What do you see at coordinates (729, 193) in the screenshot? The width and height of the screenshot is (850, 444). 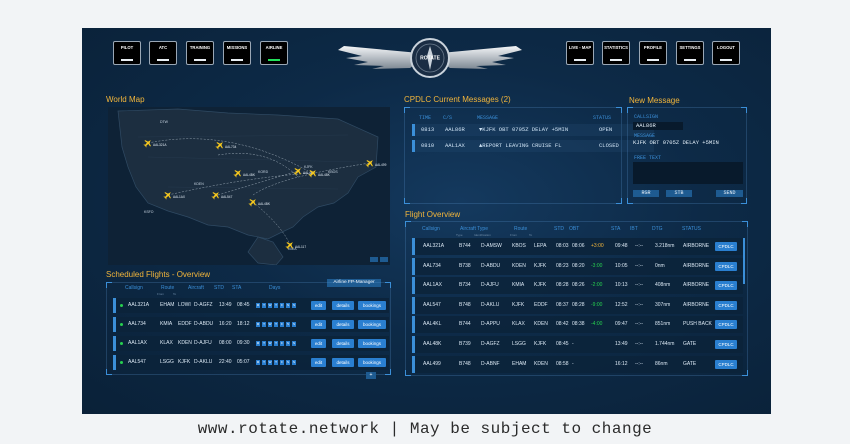 I see `send-button: SEND` at bounding box center [729, 193].